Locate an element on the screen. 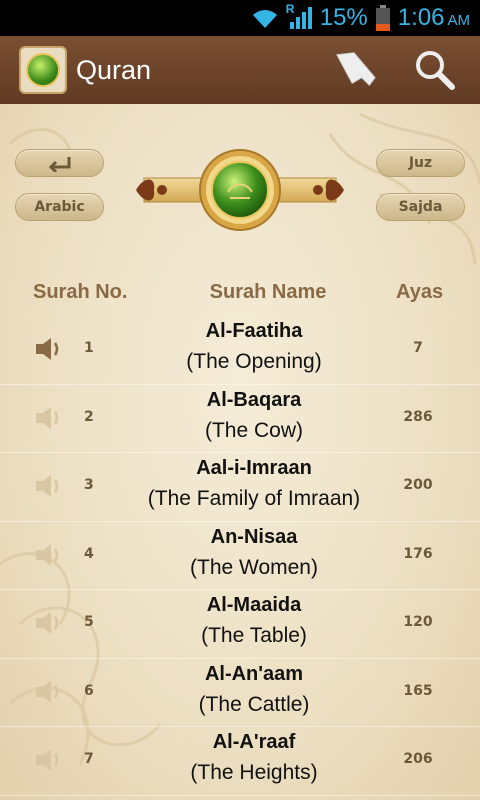 This screenshot has height=800, width=480. surah-number: 7 is located at coordinates (89, 759).